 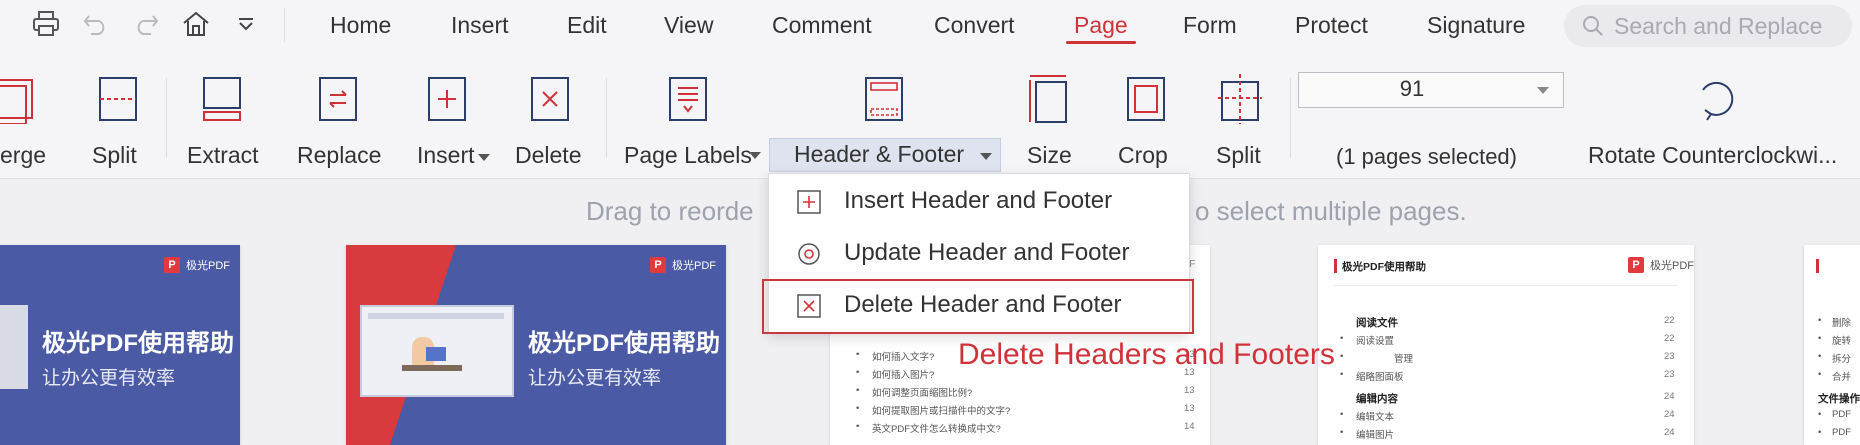 What do you see at coordinates (114, 155) in the screenshot?
I see `split-label: Split` at bounding box center [114, 155].